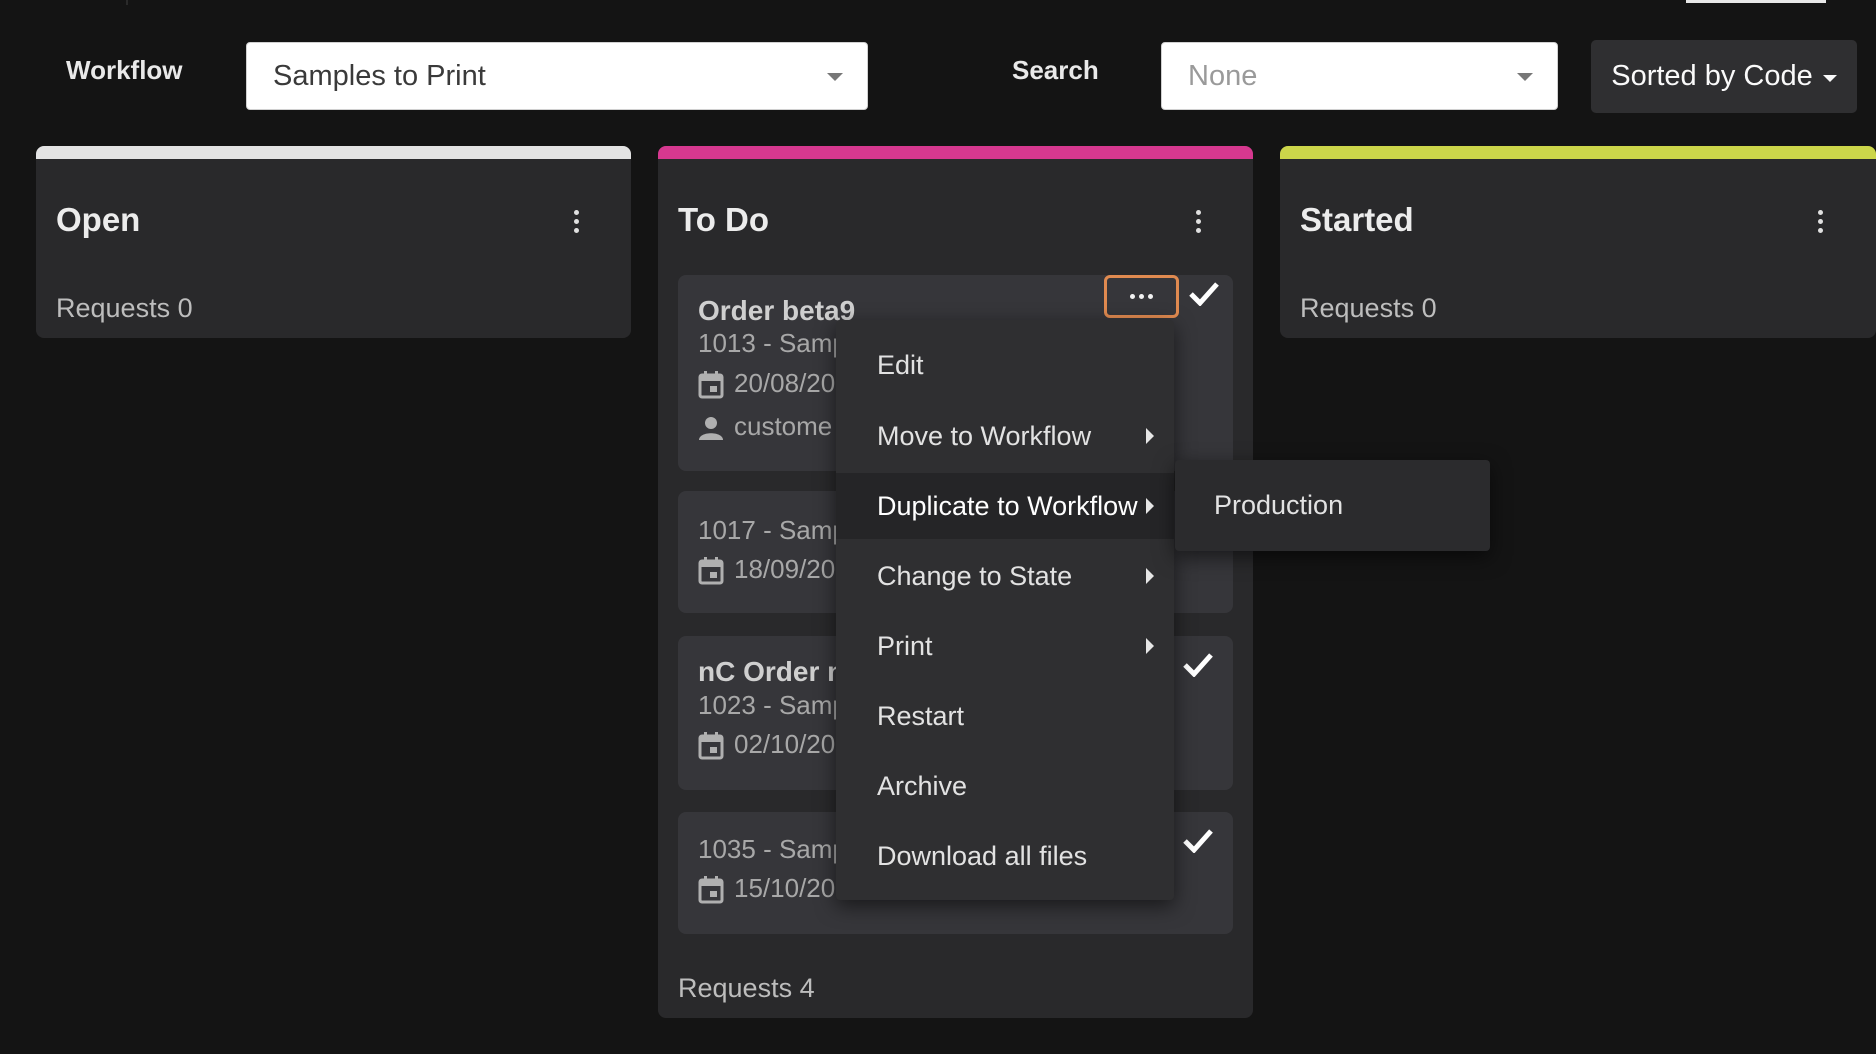 Image resolution: width=1876 pixels, height=1054 pixels. What do you see at coordinates (905, 645) in the screenshot?
I see `menu-item-label: Print` at bounding box center [905, 645].